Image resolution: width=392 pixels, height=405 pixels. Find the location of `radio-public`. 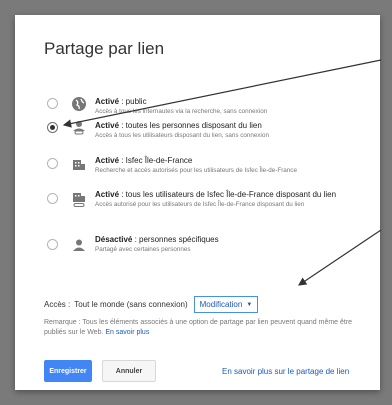

radio-public is located at coordinates (52, 103).